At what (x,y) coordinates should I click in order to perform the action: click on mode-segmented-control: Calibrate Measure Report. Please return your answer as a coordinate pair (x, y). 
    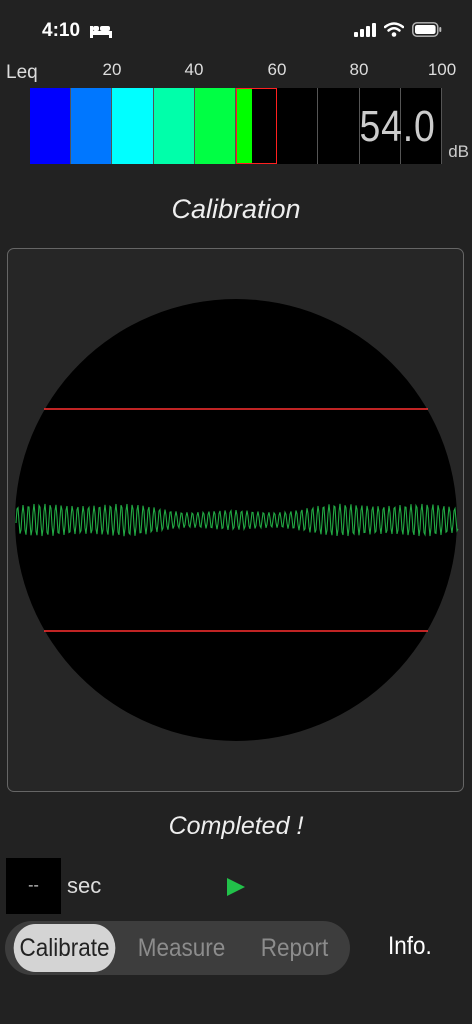
    Looking at the image, I should click on (177, 948).